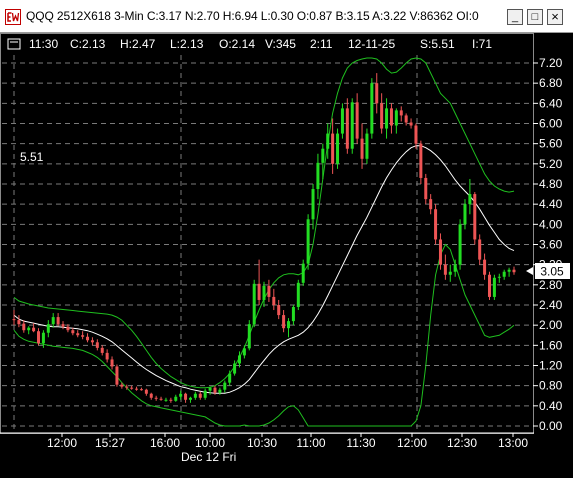  I want to click on info-open: O:2.14, so click(237, 44).